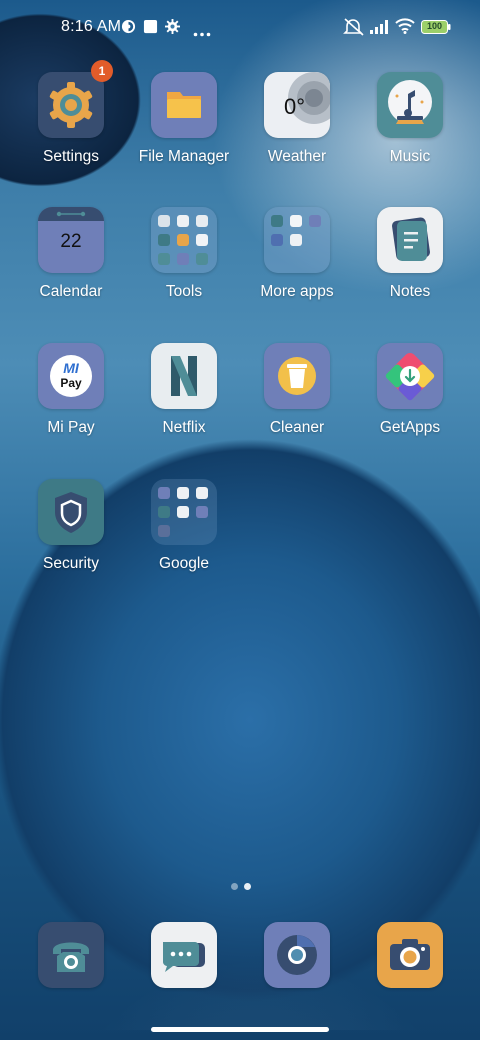  Describe the element at coordinates (380, 29) in the screenshot. I see `signal-icon` at that location.